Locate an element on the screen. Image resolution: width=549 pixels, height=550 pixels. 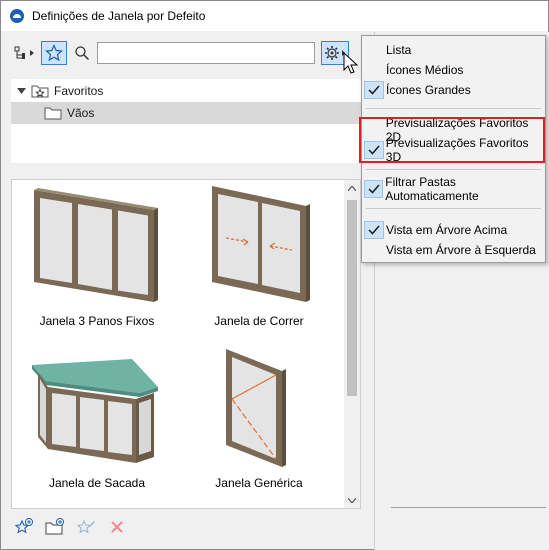
rename-favorite-button is located at coordinates (86, 527).